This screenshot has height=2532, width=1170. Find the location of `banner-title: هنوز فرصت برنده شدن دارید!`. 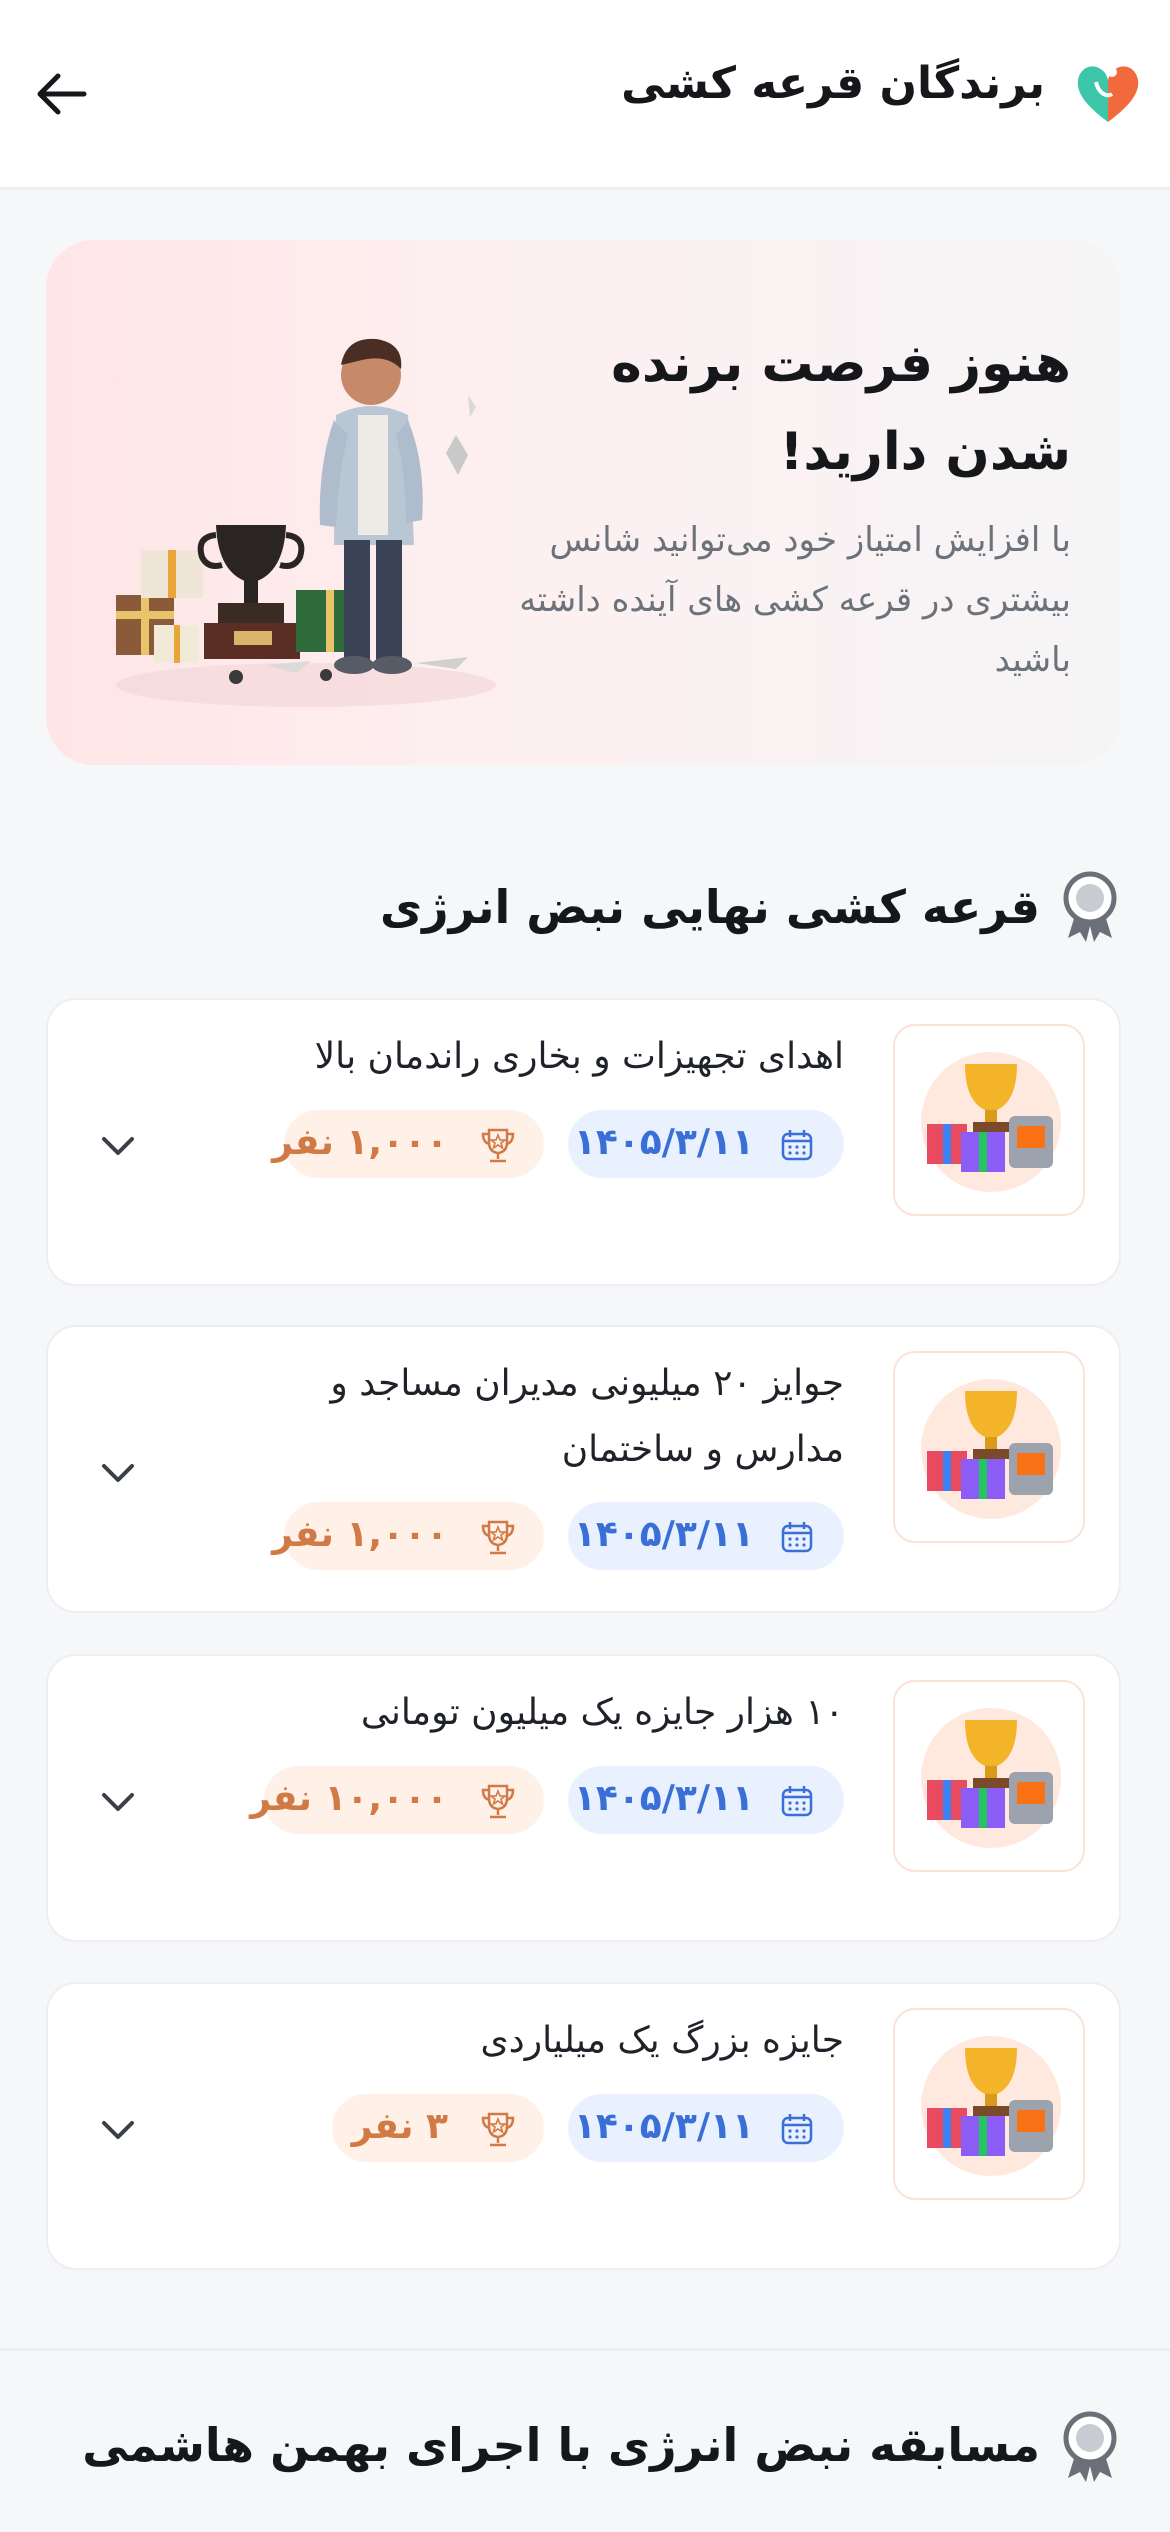

banner-title: هنوز فرصت برنده شدن دارید! is located at coordinates (841, 408).